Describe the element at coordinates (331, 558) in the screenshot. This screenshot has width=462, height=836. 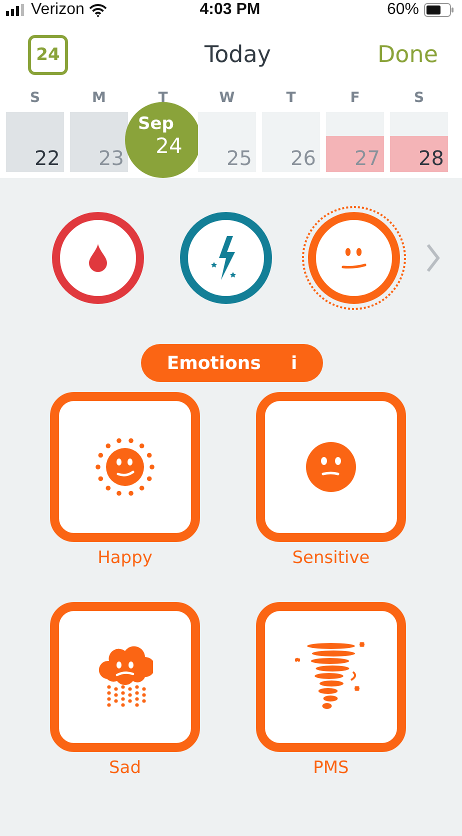
I see `emotion-label: Sensitive` at that location.